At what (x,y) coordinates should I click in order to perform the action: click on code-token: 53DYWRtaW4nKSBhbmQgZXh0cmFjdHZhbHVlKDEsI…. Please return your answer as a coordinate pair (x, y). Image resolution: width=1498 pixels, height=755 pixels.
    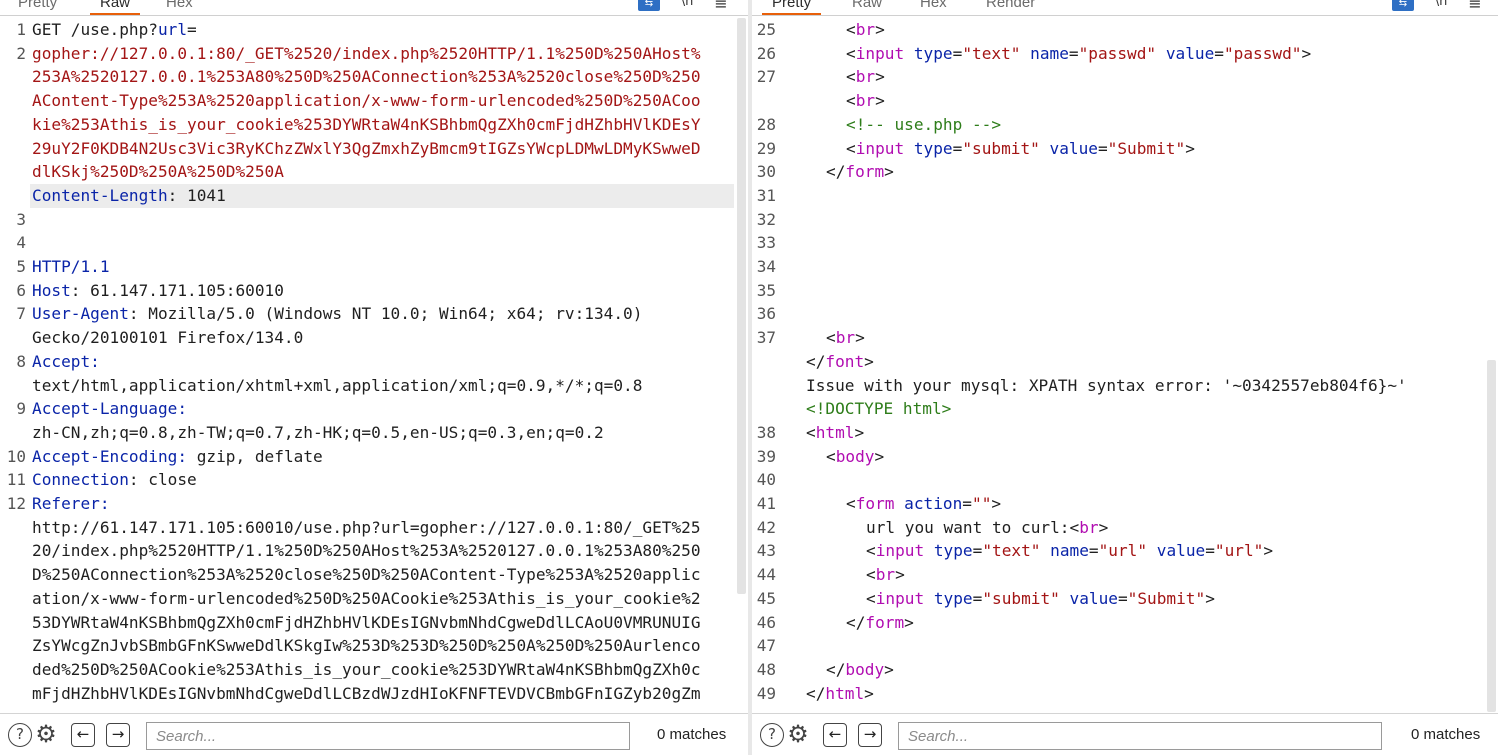
    Looking at the image, I should click on (366, 622).